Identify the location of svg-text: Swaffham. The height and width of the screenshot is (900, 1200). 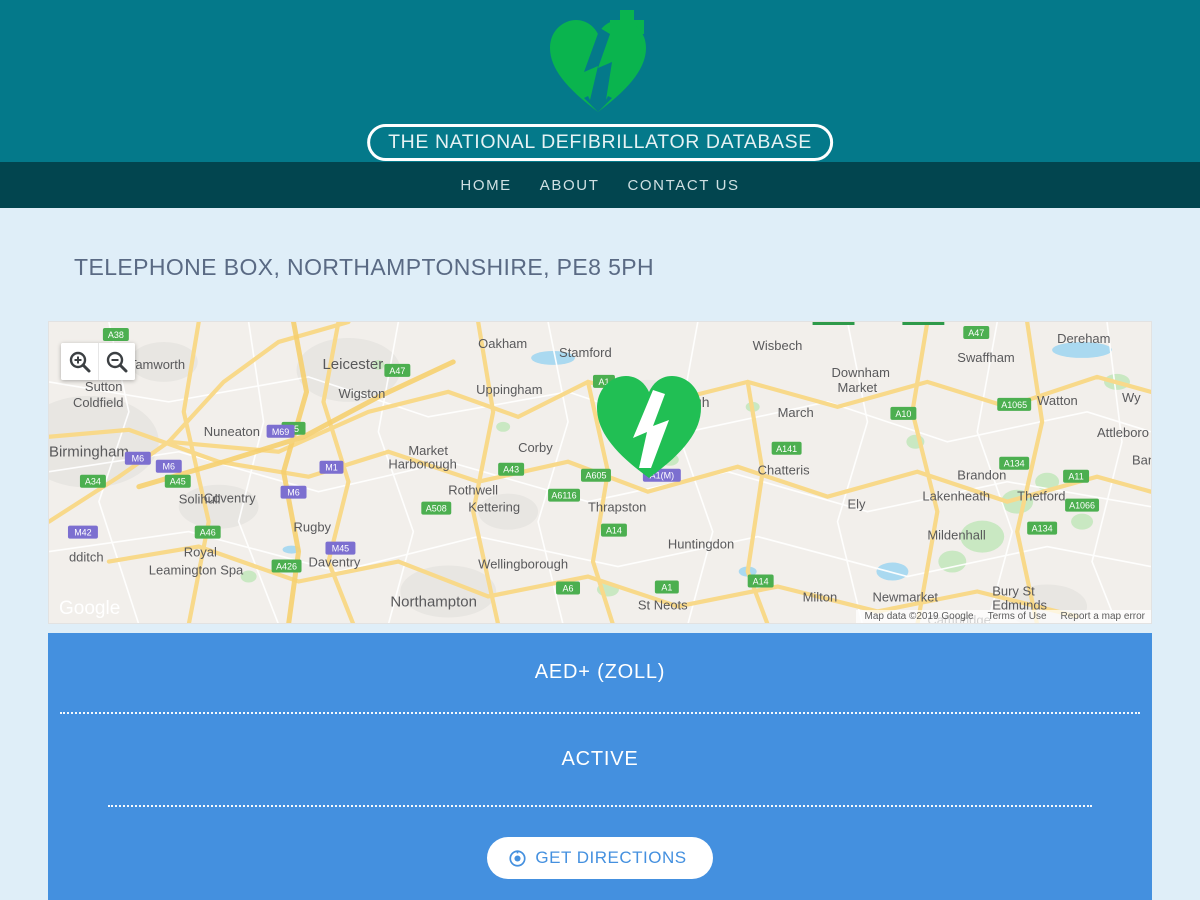
(985, 357).